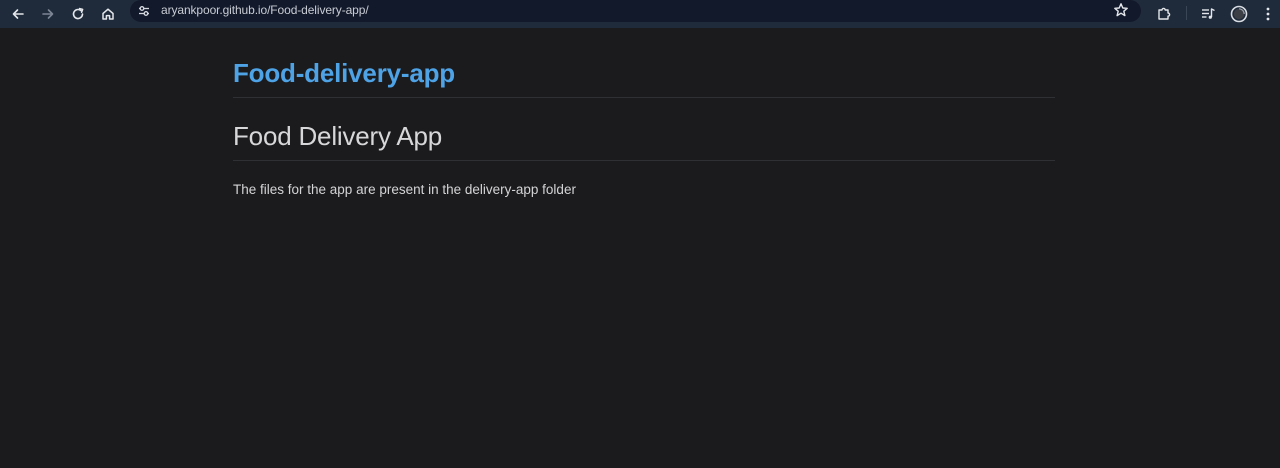 Image resolution: width=1280 pixels, height=468 pixels. I want to click on media-button, so click(1208, 14).